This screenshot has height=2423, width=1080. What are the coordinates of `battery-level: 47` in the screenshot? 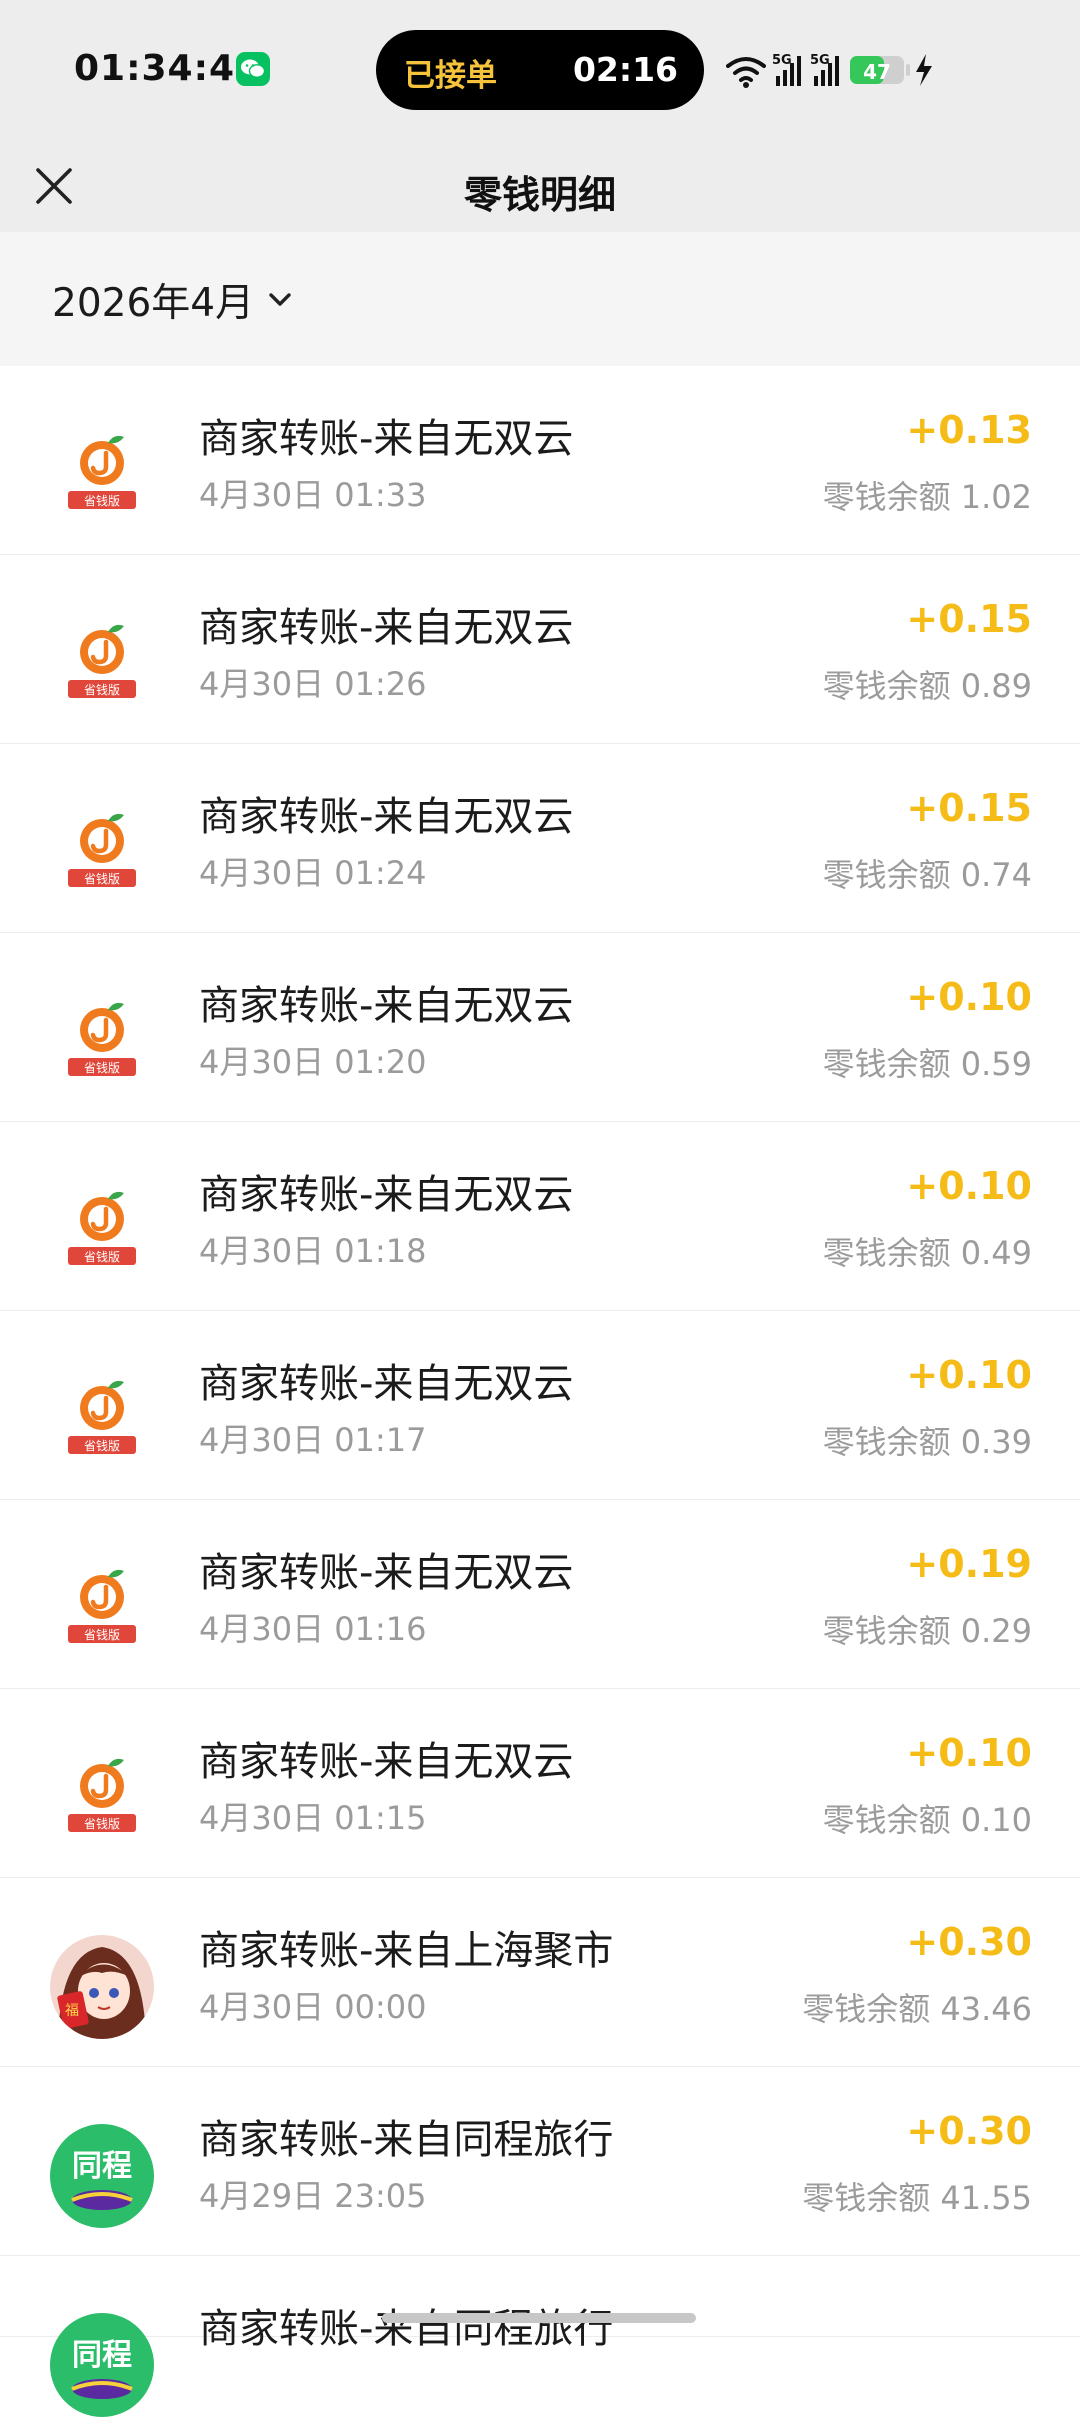 It's located at (877, 72).